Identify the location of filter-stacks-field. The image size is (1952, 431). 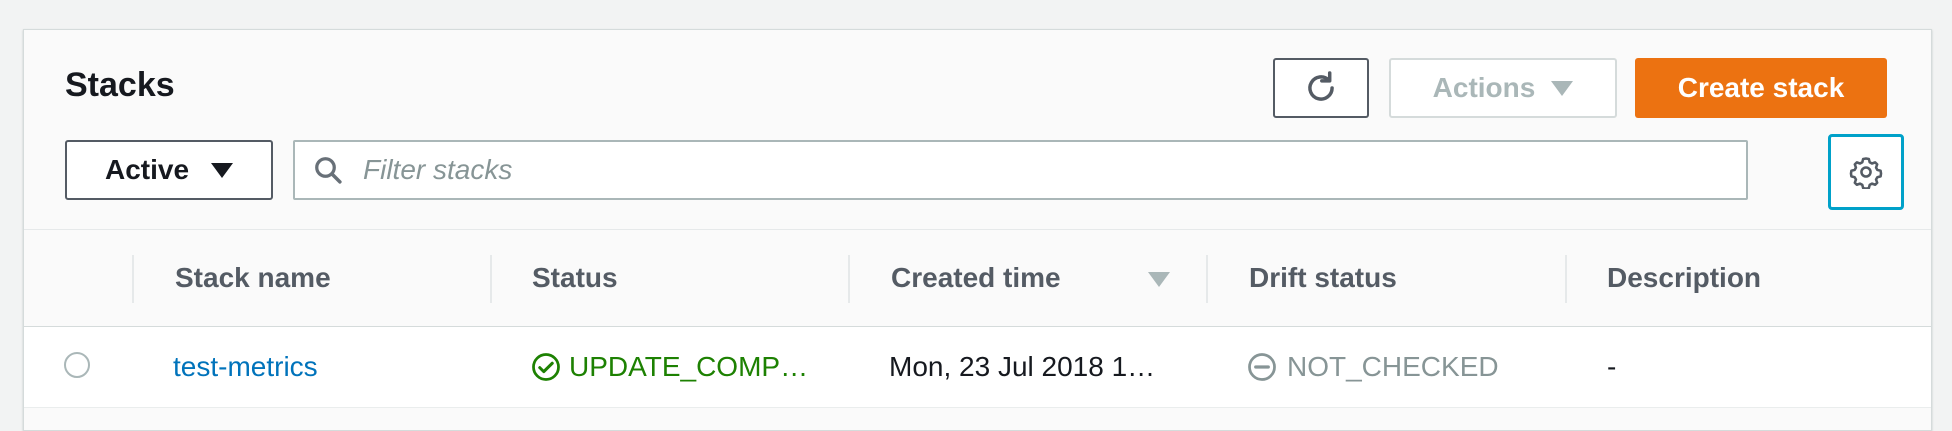
(1020, 170).